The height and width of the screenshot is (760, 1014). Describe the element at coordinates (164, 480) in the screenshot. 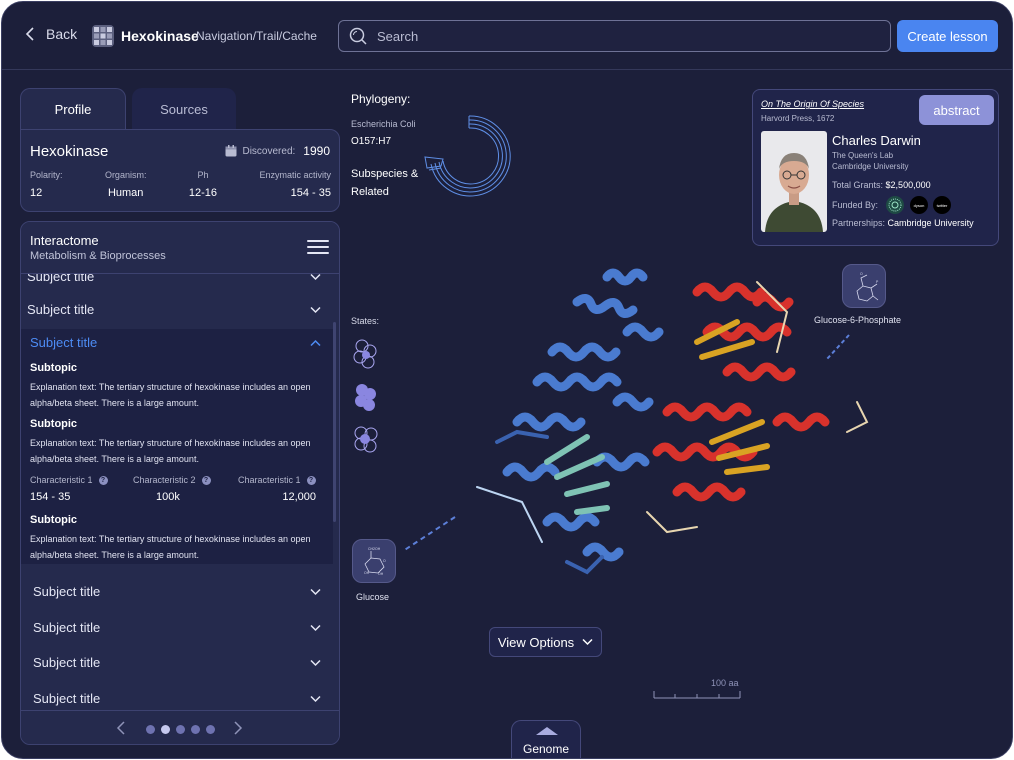

I see `characteristic-label: Characteristic 2` at that location.